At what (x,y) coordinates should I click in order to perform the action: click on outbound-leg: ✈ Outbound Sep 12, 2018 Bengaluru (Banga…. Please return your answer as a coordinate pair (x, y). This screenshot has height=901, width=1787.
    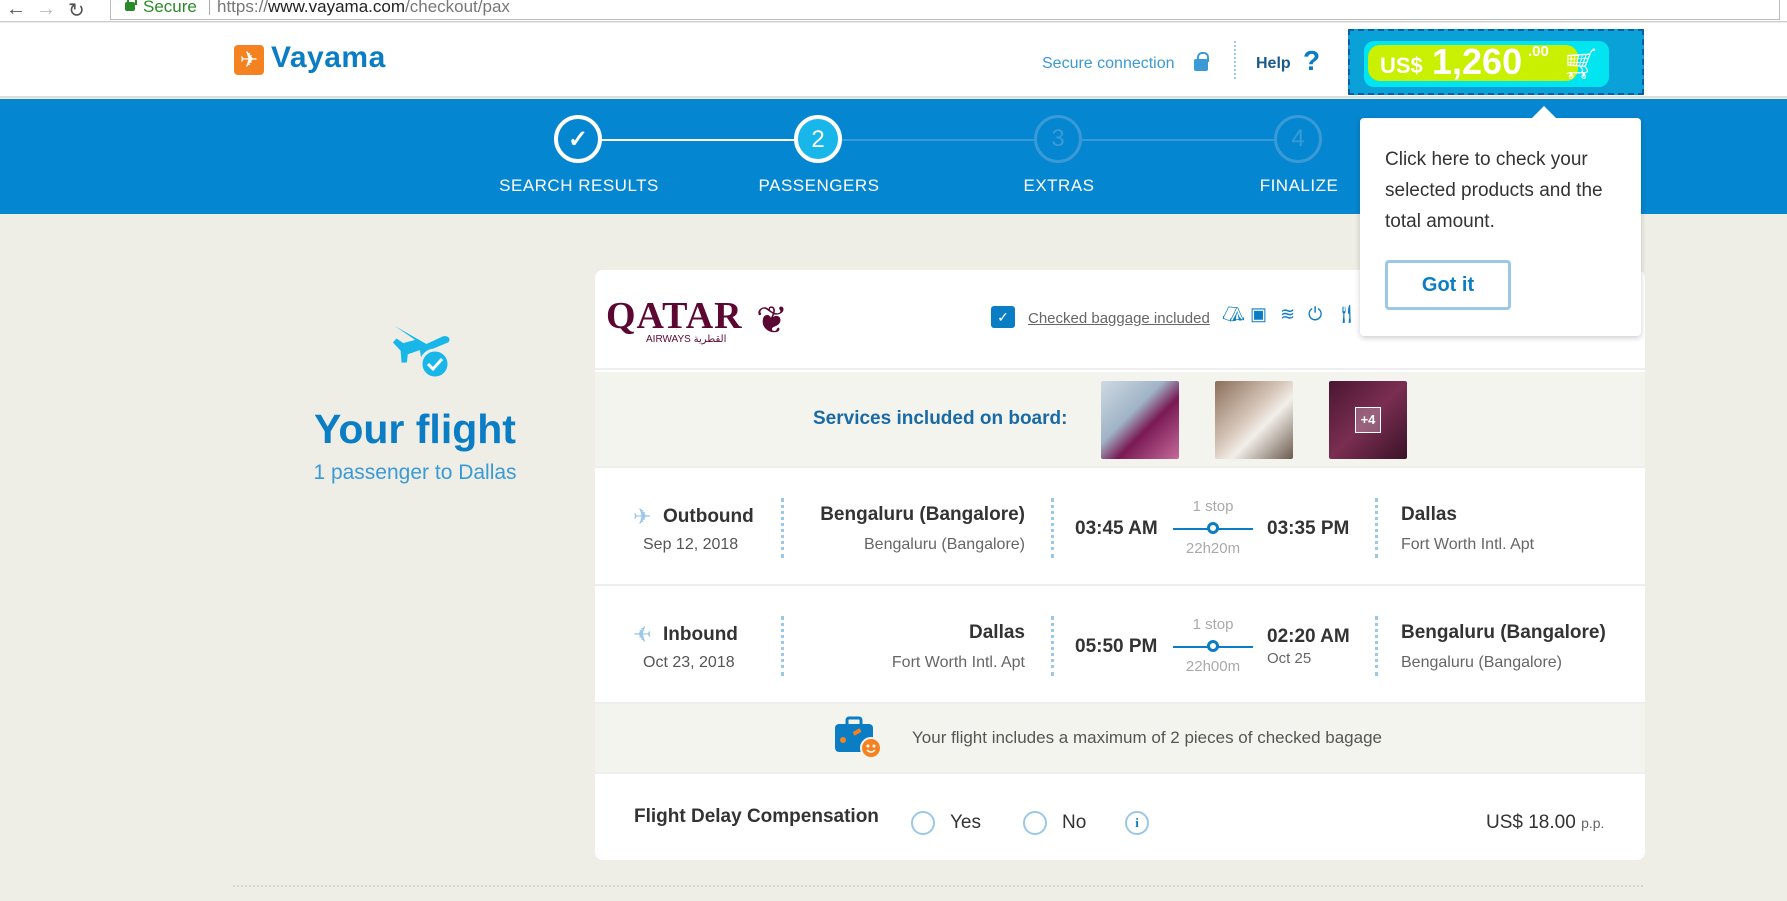
    Looking at the image, I should click on (1120, 528).